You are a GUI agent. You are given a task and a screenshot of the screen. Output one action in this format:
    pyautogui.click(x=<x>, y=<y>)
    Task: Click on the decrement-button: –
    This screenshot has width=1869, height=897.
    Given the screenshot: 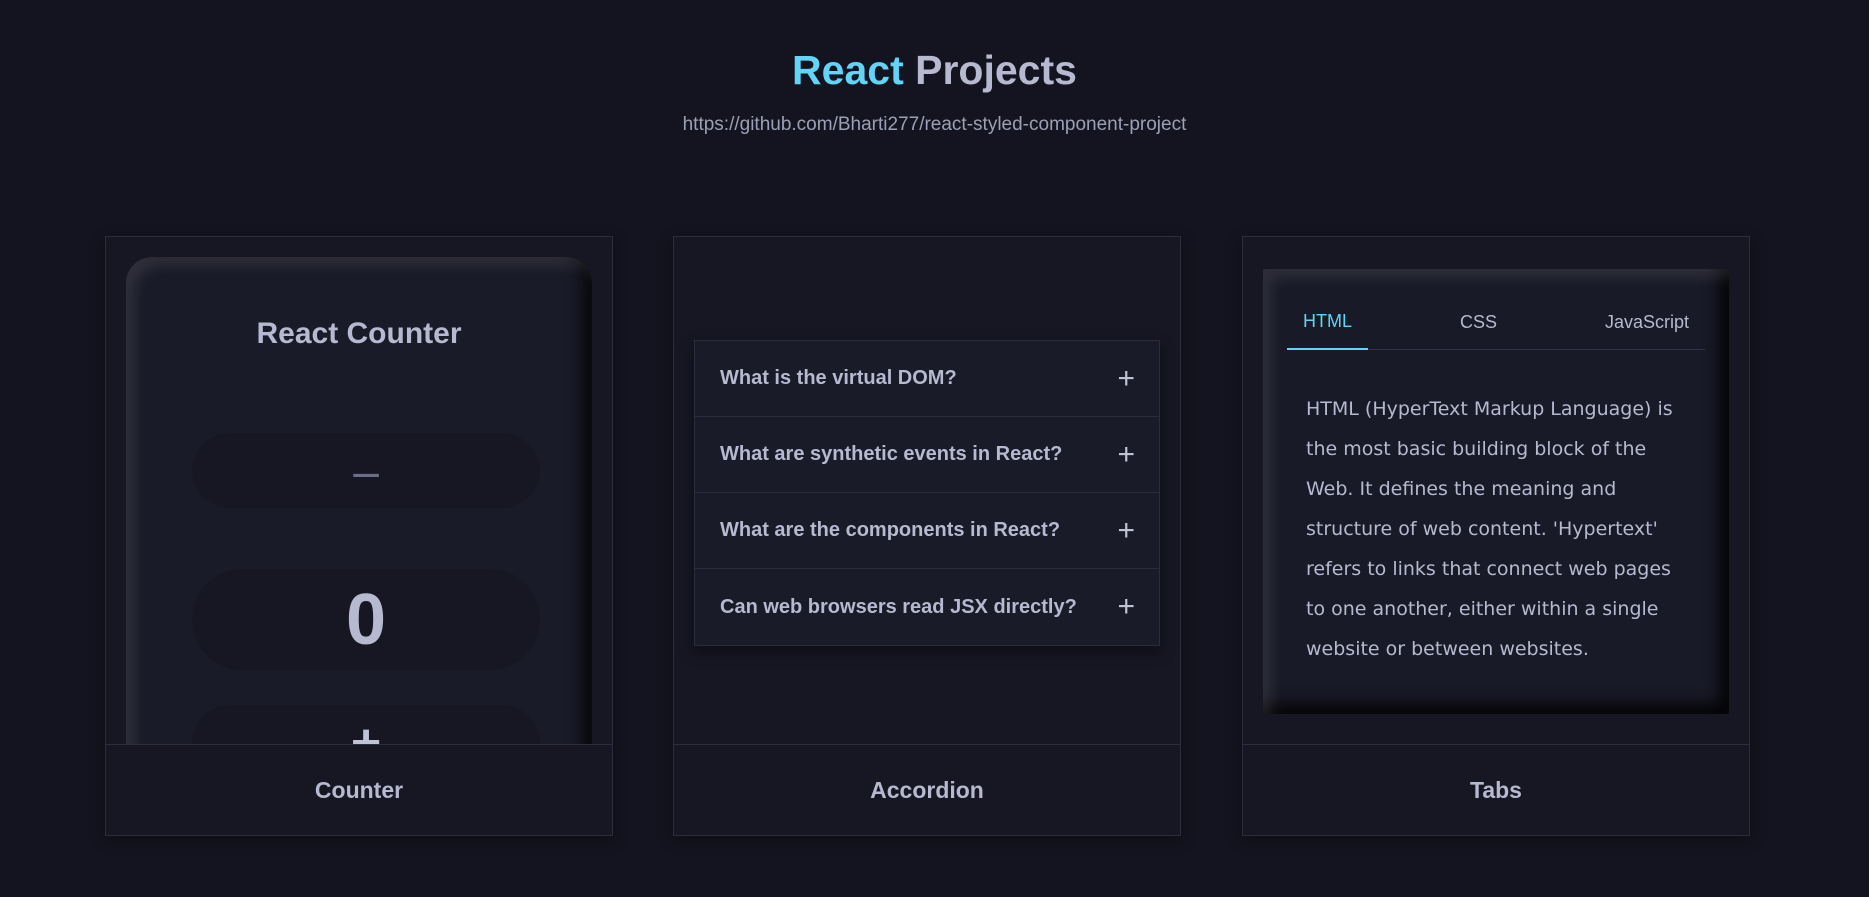 What is the action you would take?
    pyautogui.click(x=366, y=470)
    